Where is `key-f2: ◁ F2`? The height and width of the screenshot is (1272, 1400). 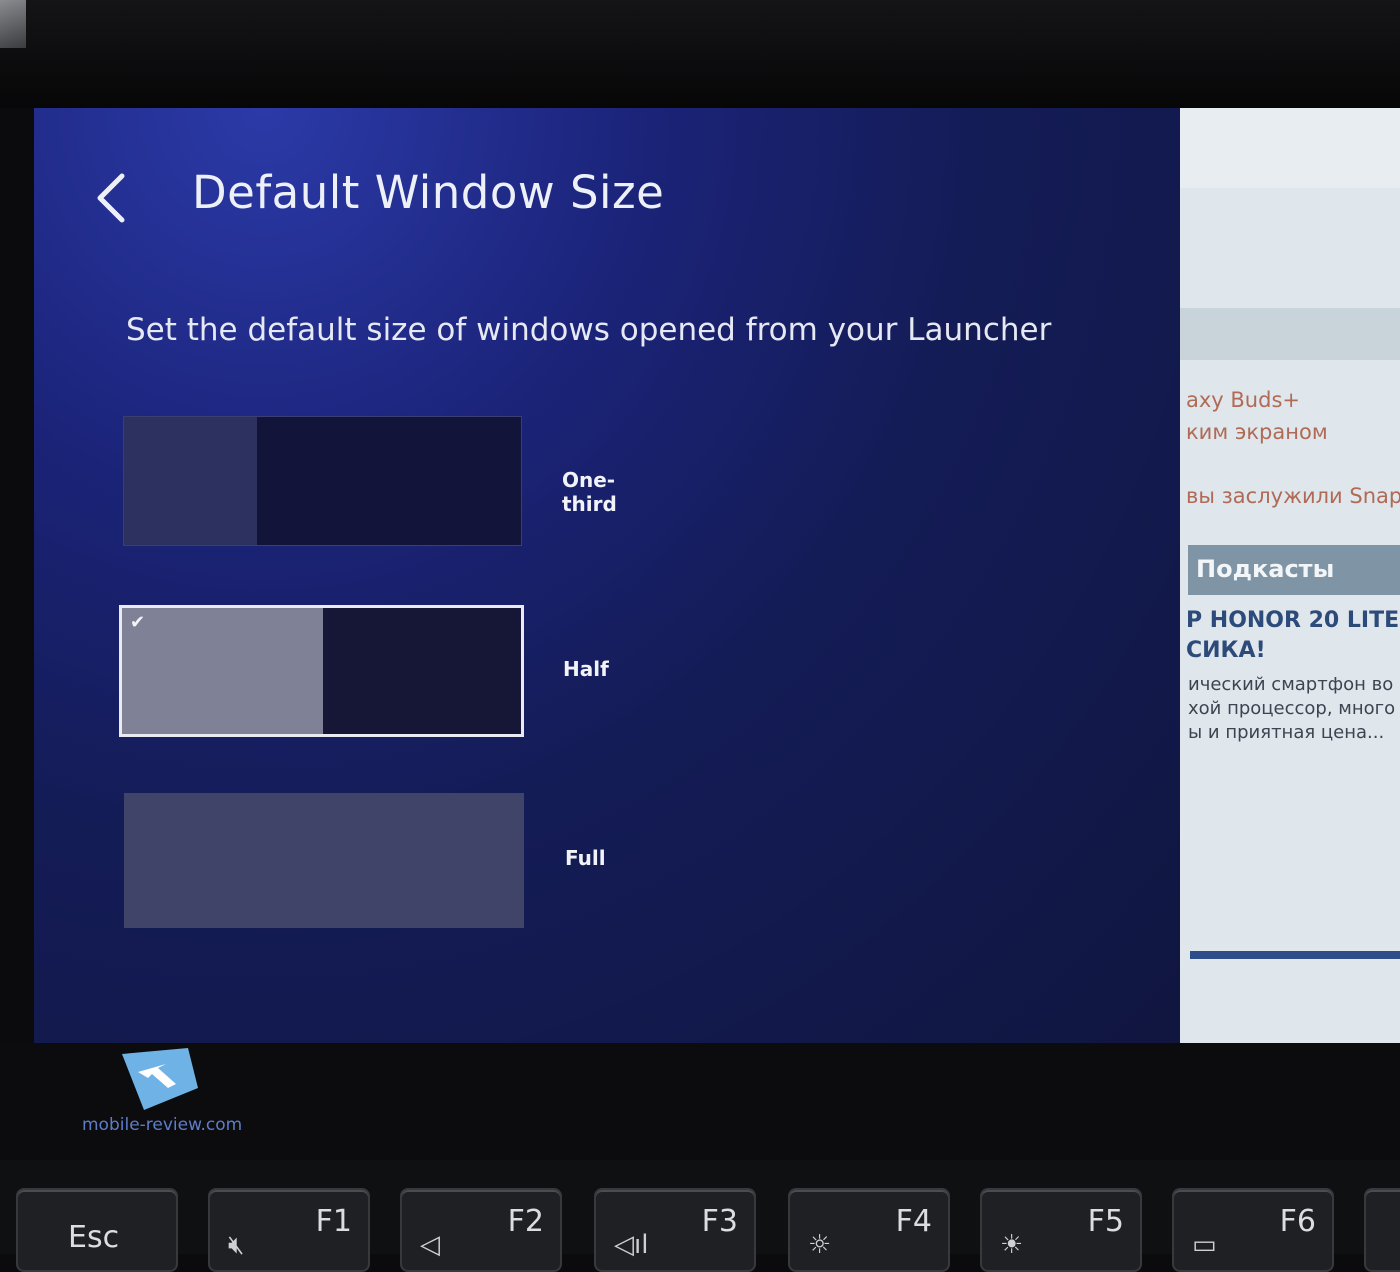 key-f2: ◁ F2 is located at coordinates (481, 1230).